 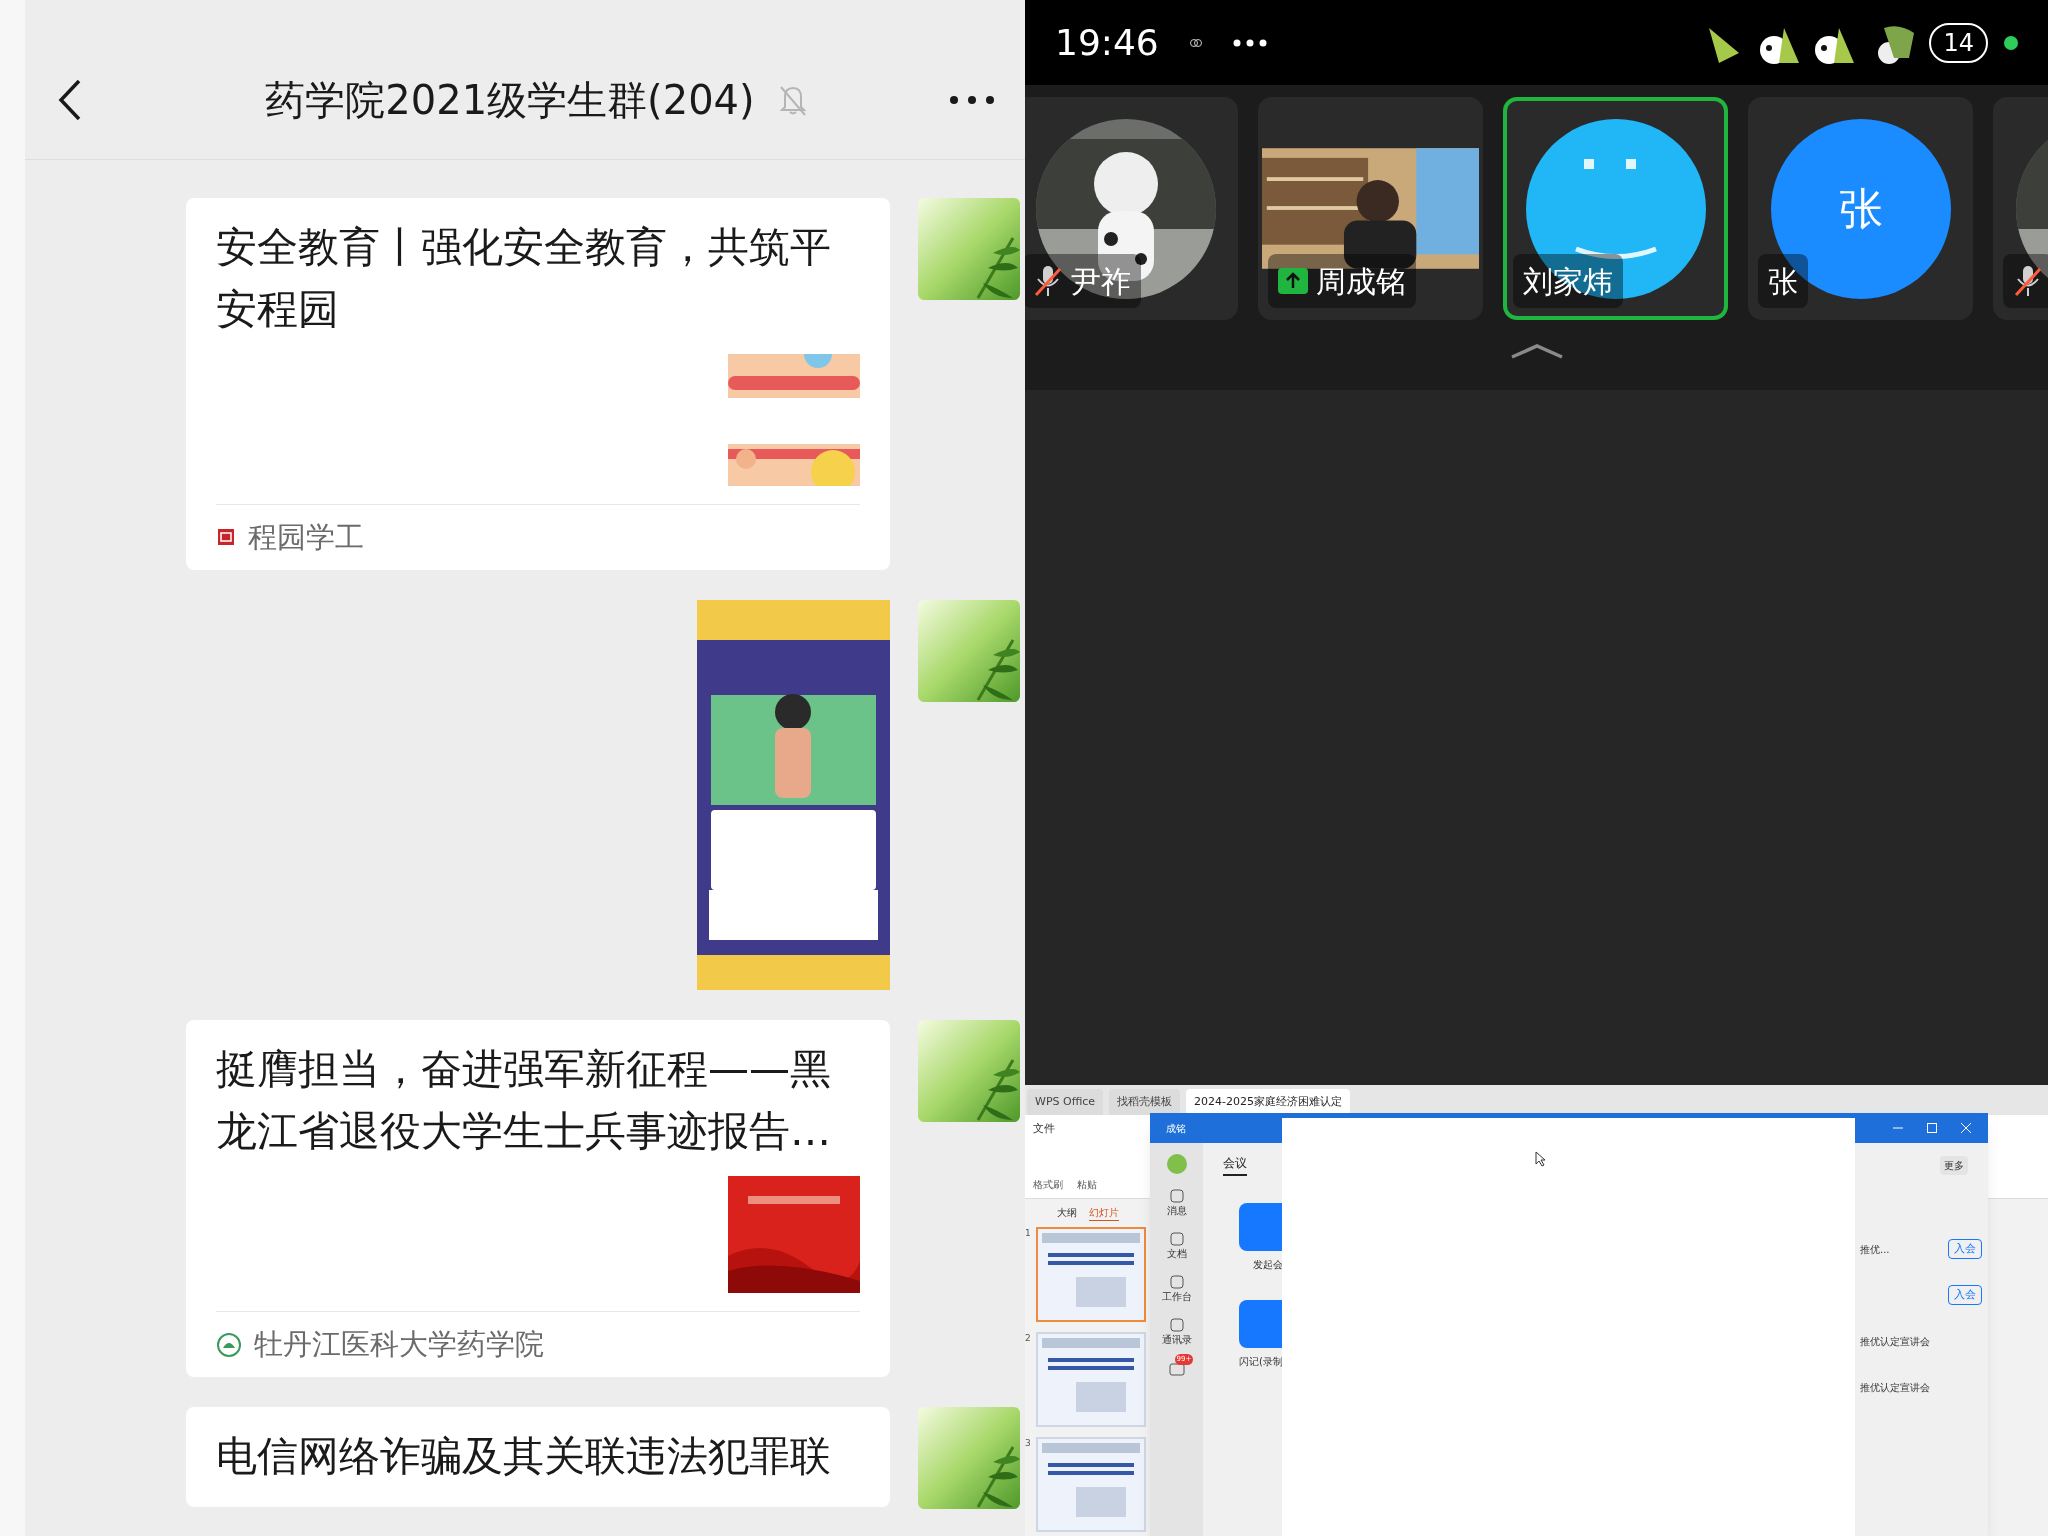 What do you see at coordinates (1235, 1165) in the screenshot?
I see `dialog-tab: 会议` at bounding box center [1235, 1165].